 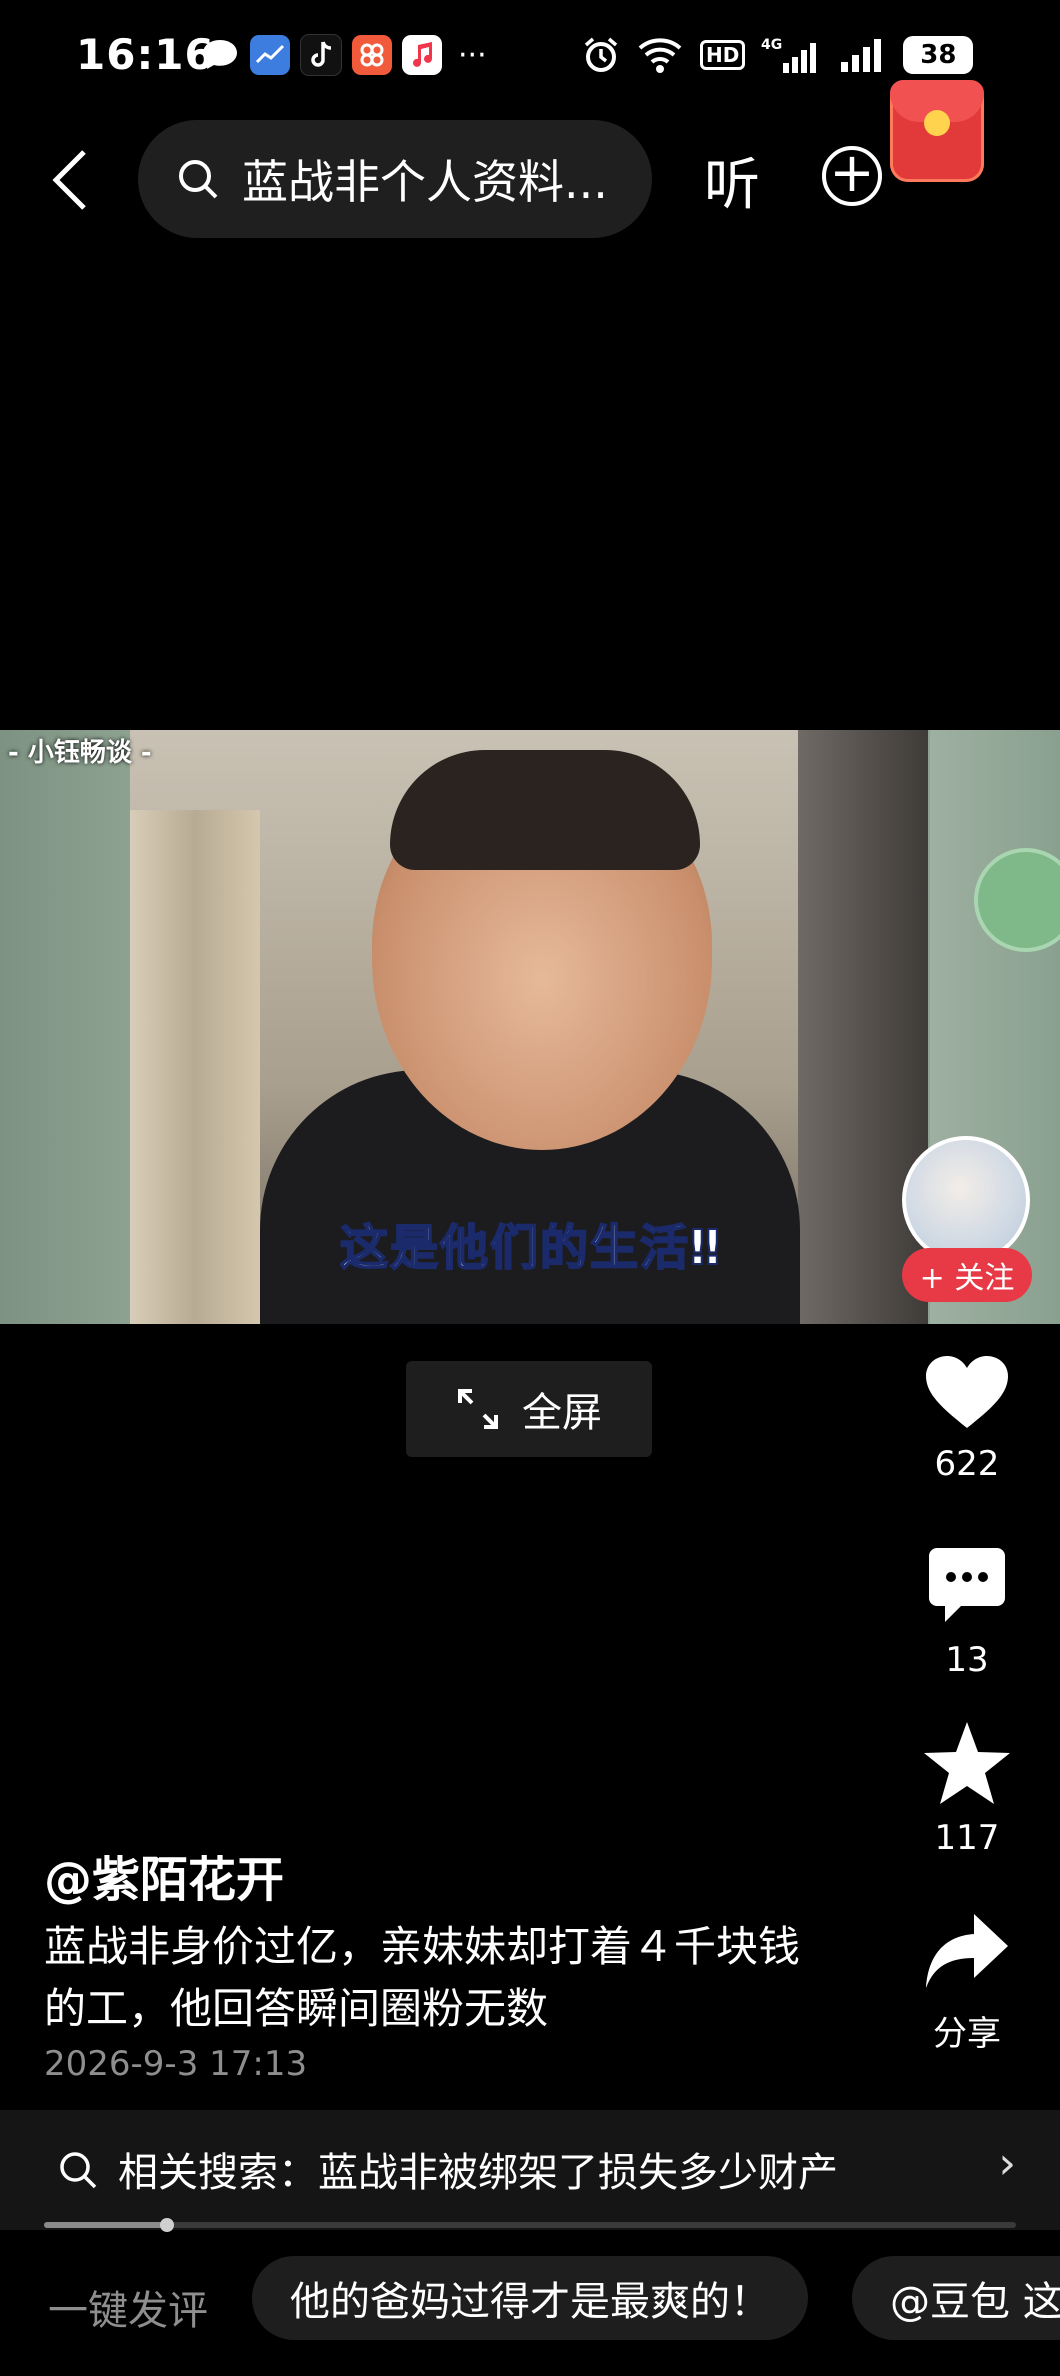 I want to click on related-search-text: 相关搜索：蓝战非被绑架了损失多少财产, so click(x=478, y=2173).